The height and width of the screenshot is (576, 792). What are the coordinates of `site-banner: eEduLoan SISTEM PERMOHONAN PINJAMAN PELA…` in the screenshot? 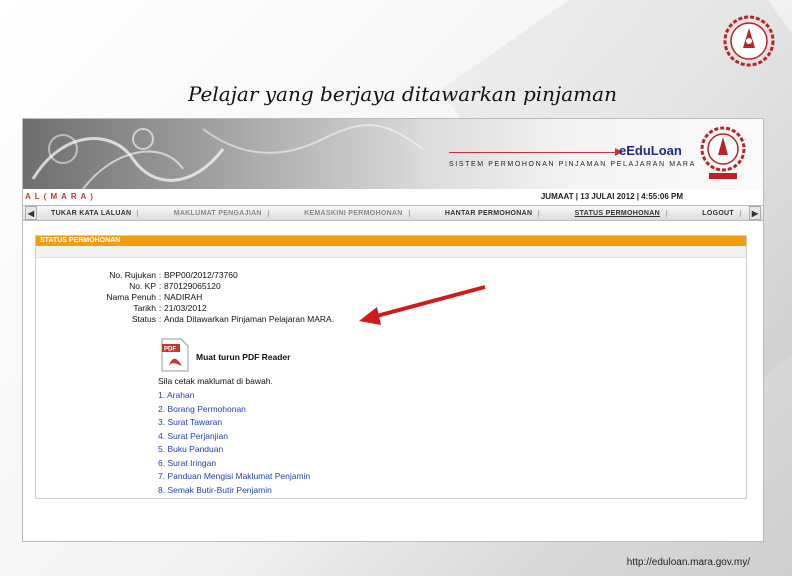 It's located at (393, 154).